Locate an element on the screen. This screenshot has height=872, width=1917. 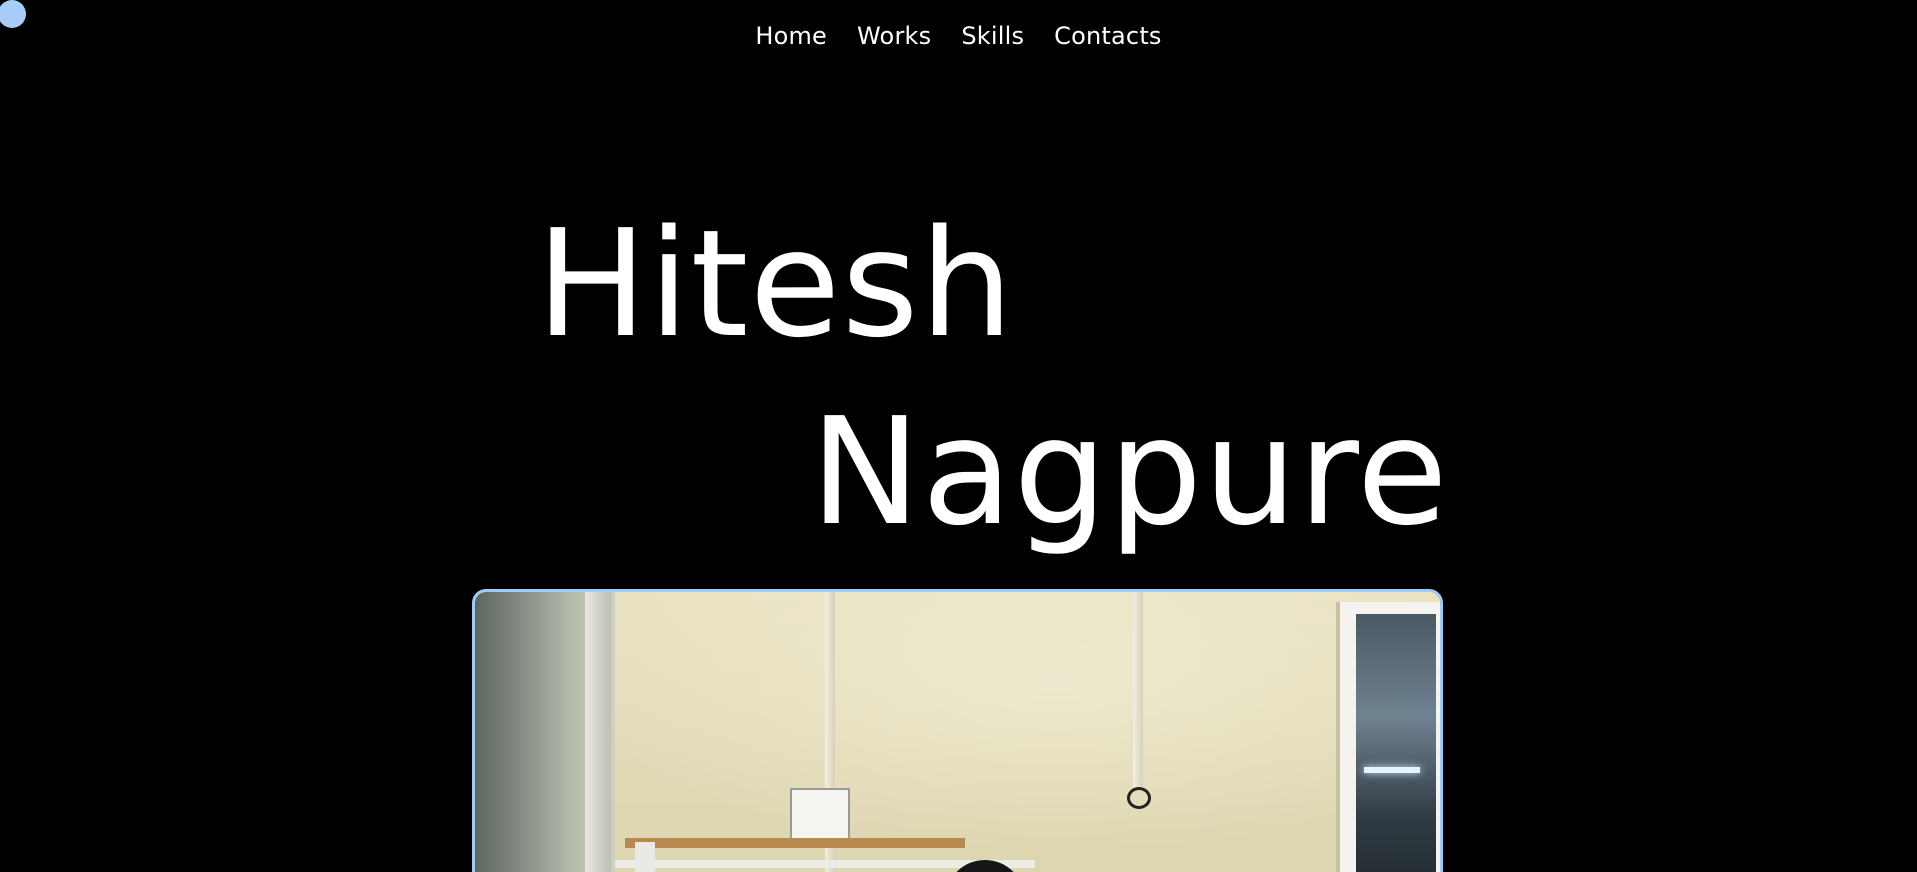
nav-link-works: Works is located at coordinates (894, 36).